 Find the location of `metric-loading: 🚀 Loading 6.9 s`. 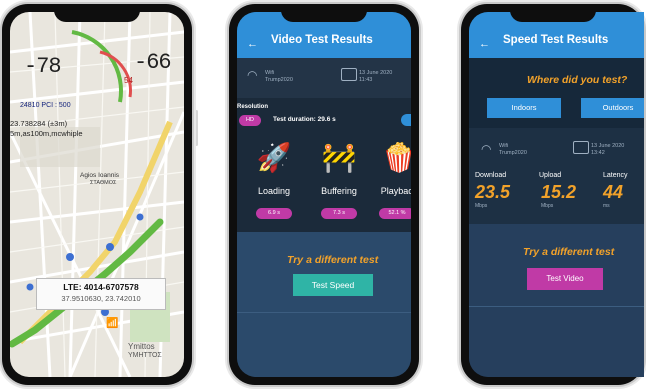

metric-loading: 🚀 Loading 6.9 s is located at coordinates (274, 183).